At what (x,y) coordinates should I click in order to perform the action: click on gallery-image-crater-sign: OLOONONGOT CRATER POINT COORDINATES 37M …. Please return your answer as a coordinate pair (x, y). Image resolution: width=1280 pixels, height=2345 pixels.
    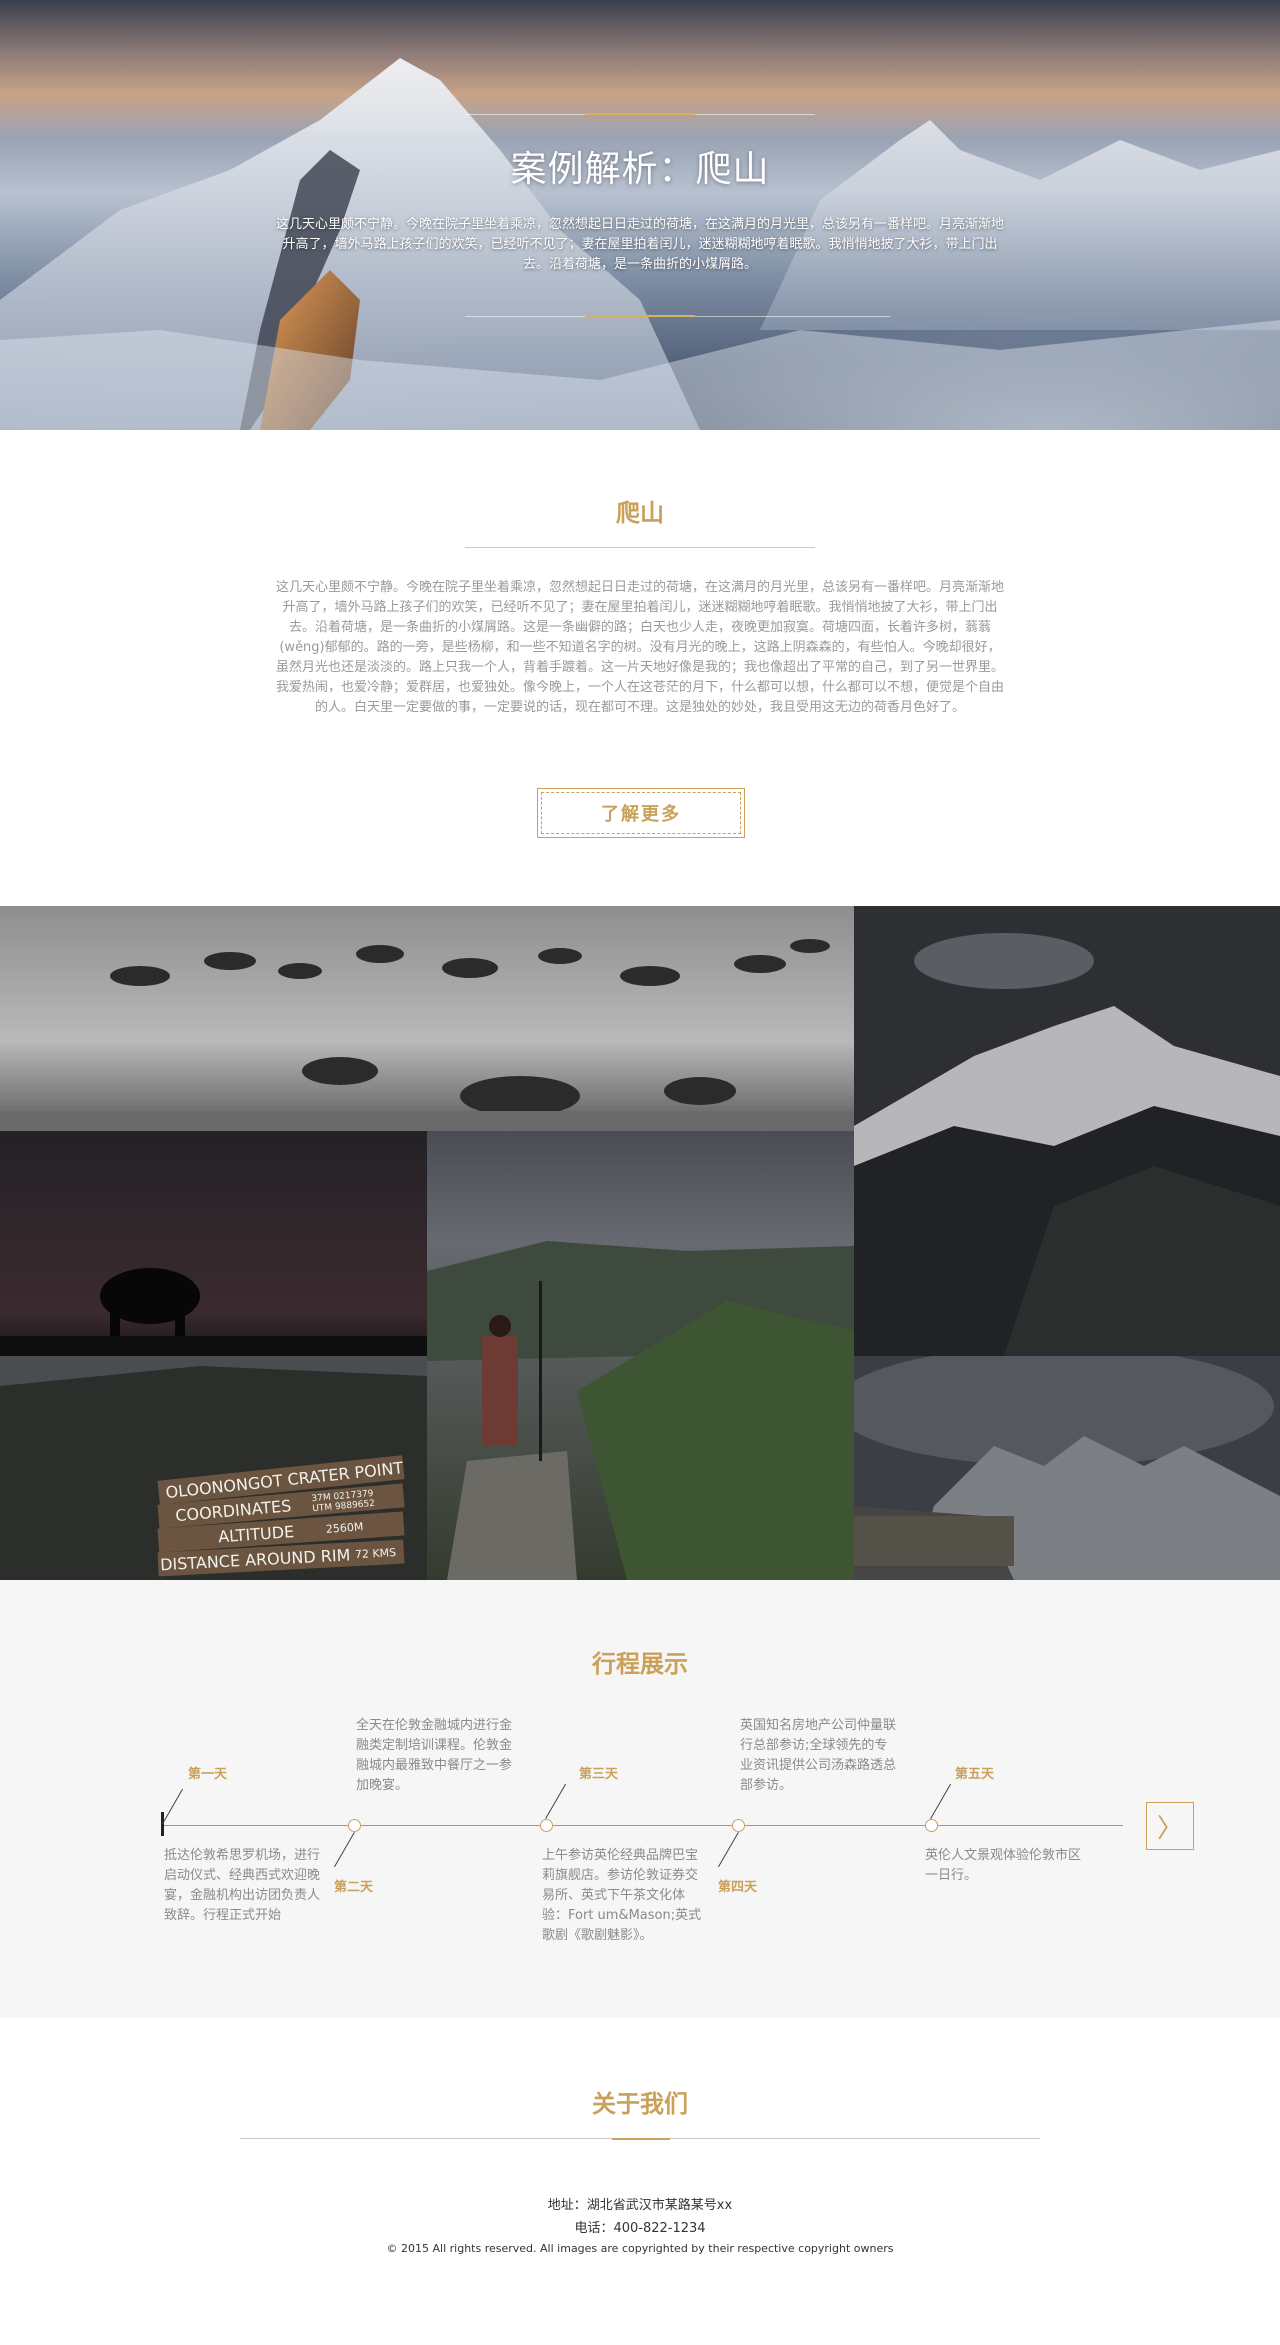
    Looking at the image, I should click on (213, 1468).